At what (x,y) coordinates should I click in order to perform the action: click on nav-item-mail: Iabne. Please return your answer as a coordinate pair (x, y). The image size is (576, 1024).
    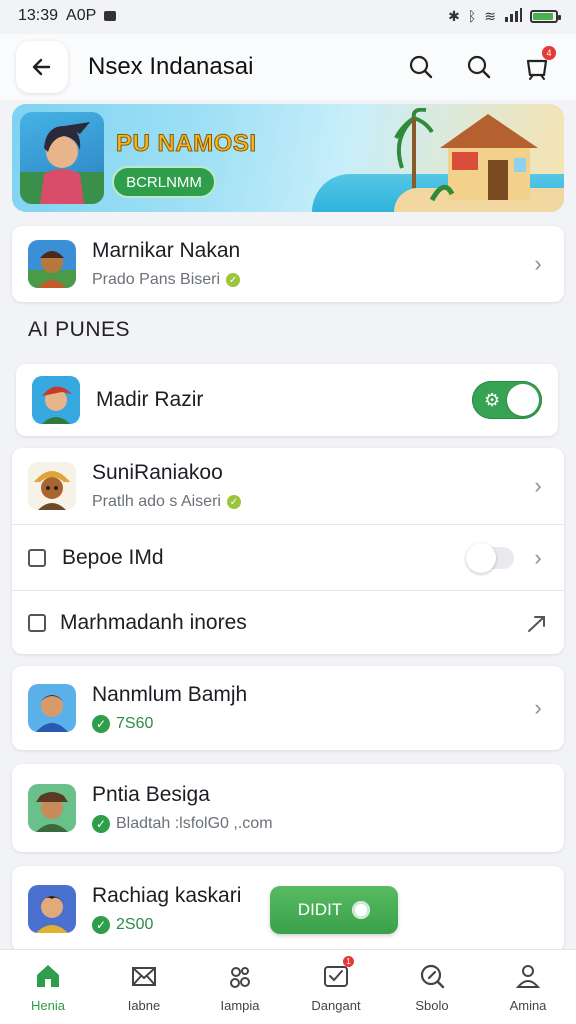
    Looking at the image, I should click on (144, 987).